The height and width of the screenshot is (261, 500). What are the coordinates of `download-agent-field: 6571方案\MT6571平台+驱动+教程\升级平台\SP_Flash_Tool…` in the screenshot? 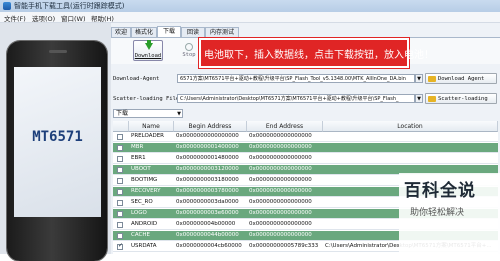 It's located at (296, 78).